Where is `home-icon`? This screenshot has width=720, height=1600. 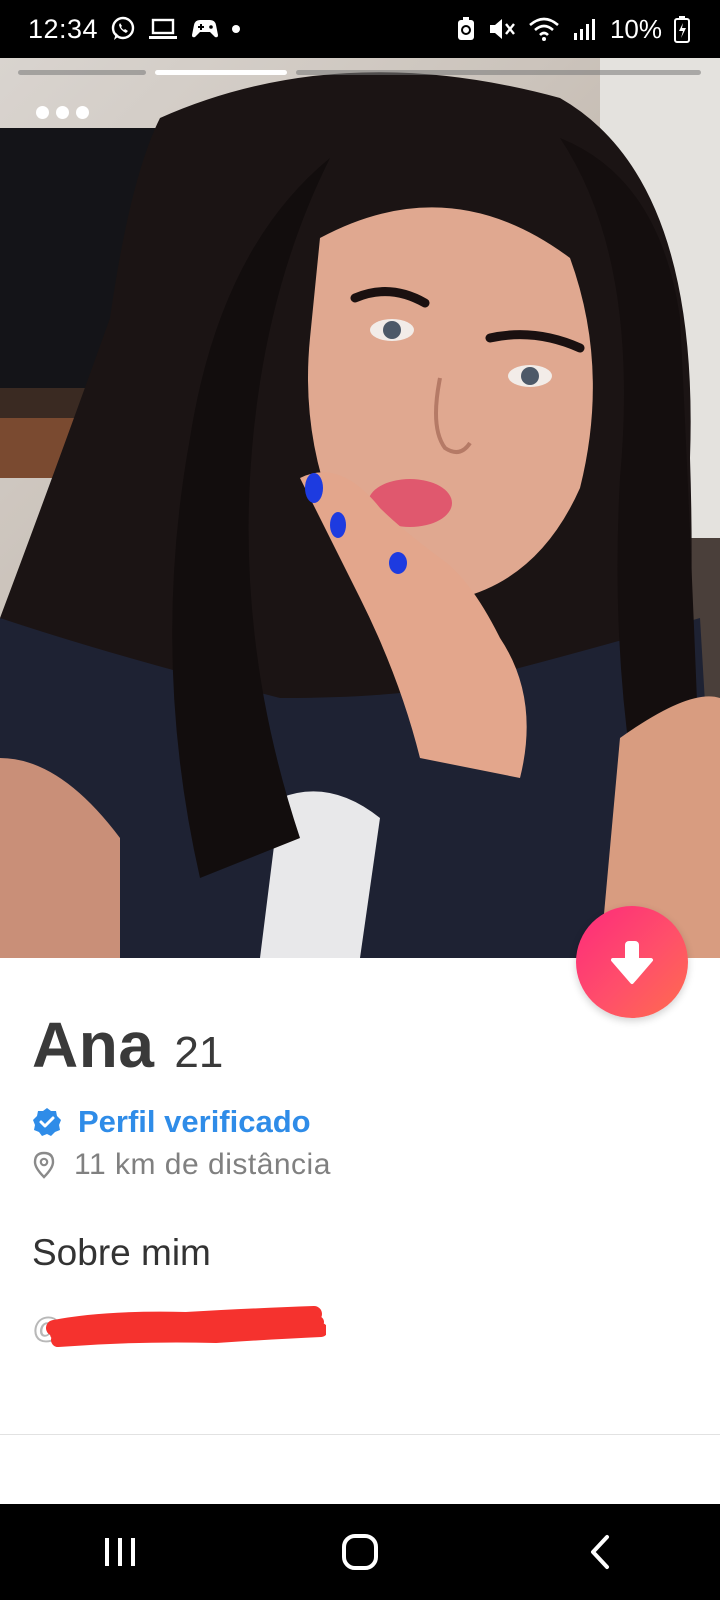 home-icon is located at coordinates (360, 1552).